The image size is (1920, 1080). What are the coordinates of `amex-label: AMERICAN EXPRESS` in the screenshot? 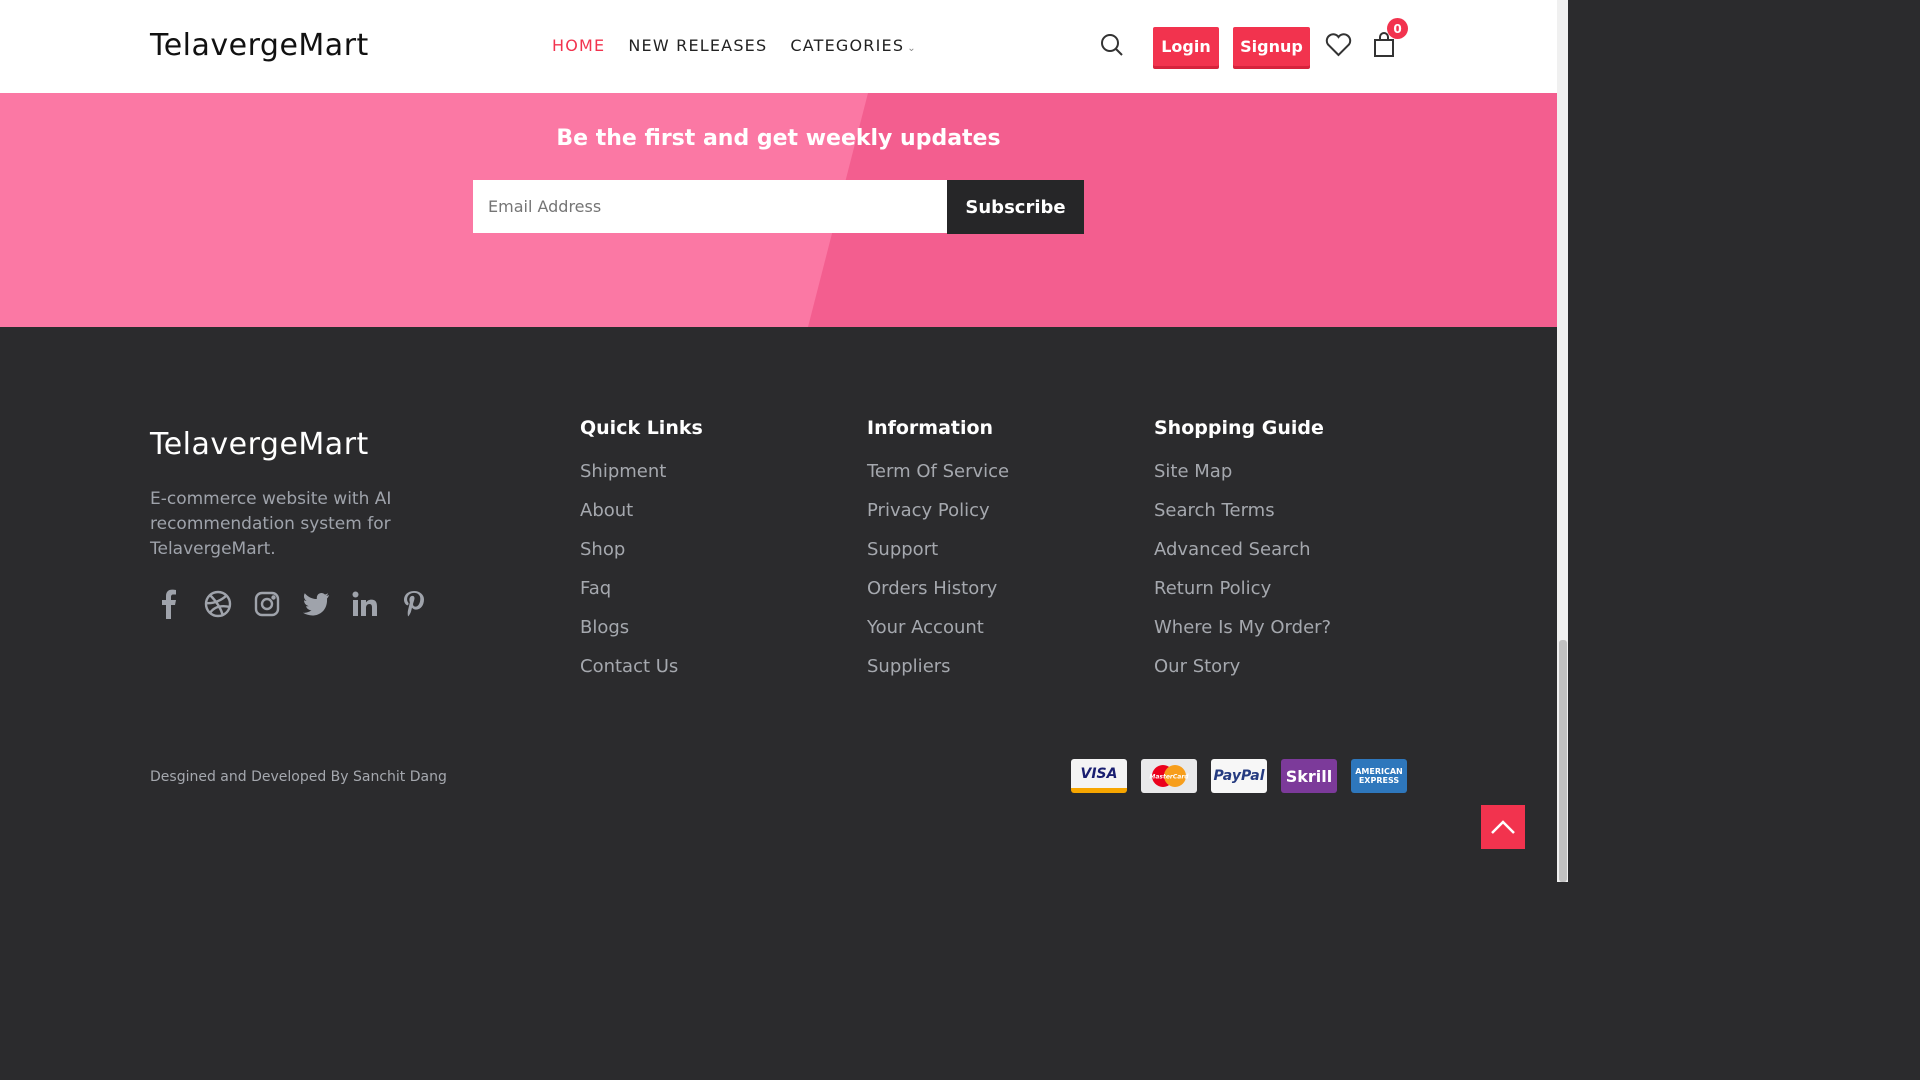 It's located at (1379, 776).